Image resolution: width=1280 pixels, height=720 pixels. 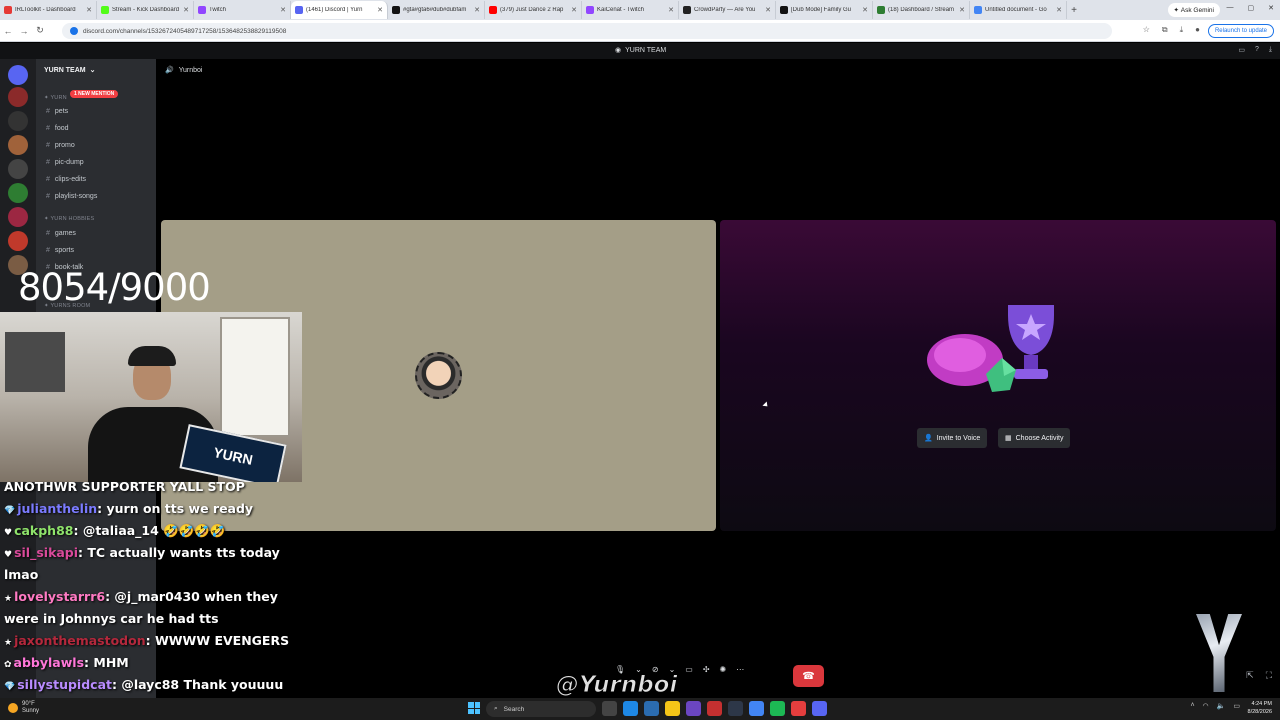 What do you see at coordinates (70, 70) in the screenshot?
I see `server-name-dropdown: YURN TEAM ⌄` at bounding box center [70, 70].